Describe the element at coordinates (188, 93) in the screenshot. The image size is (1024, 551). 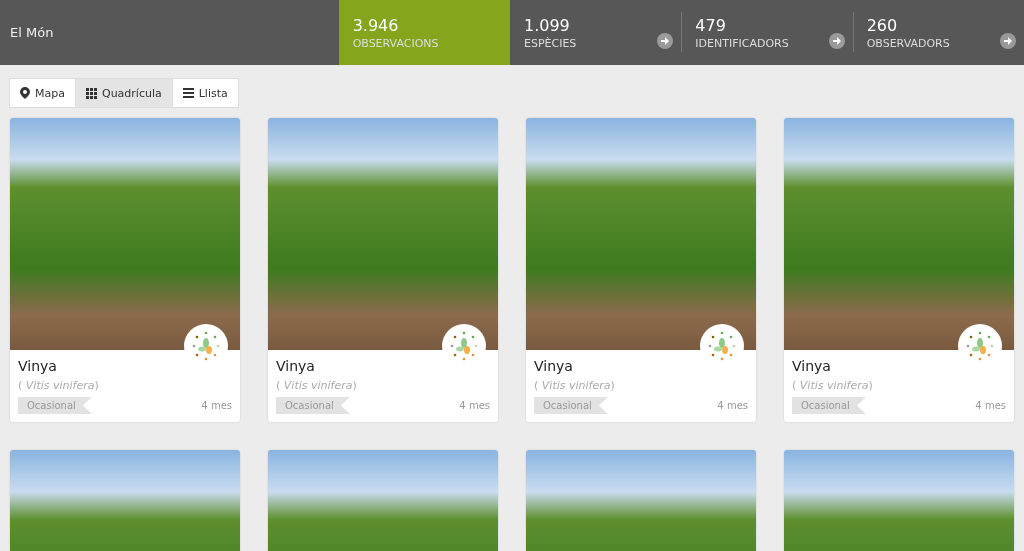
I see `list-icon` at that location.